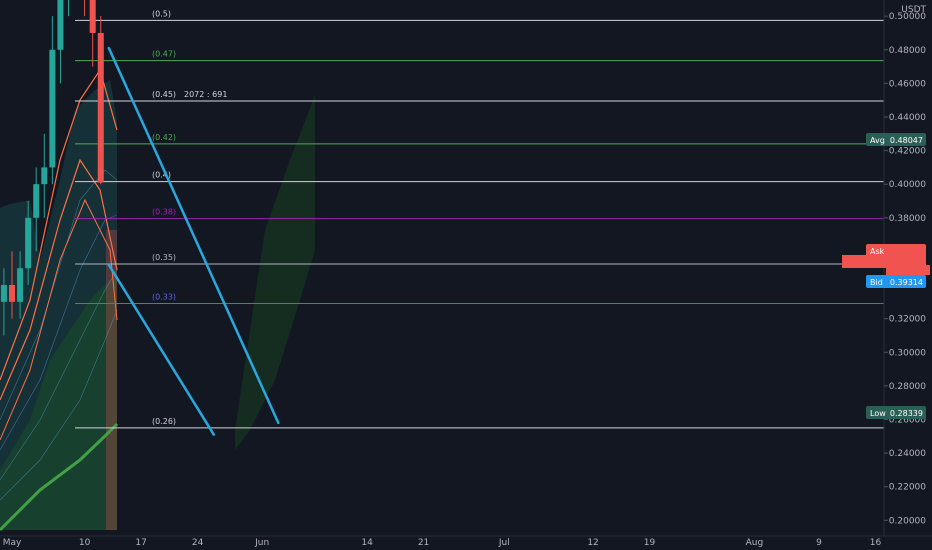 Image resolution: width=932 pixels, height=550 pixels. Describe the element at coordinates (164, 94) in the screenshot. I see `fib-level-label: (0.45)` at that location.